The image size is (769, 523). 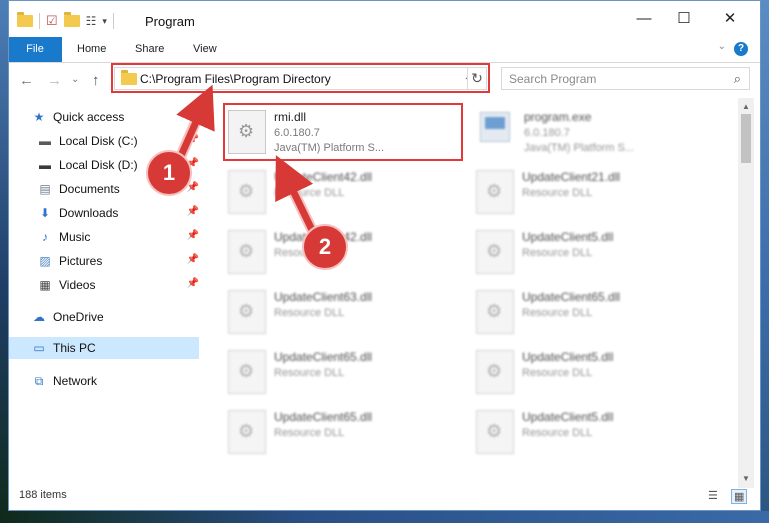 I want to click on callout-badge-2: 2, so click(x=325, y=247).